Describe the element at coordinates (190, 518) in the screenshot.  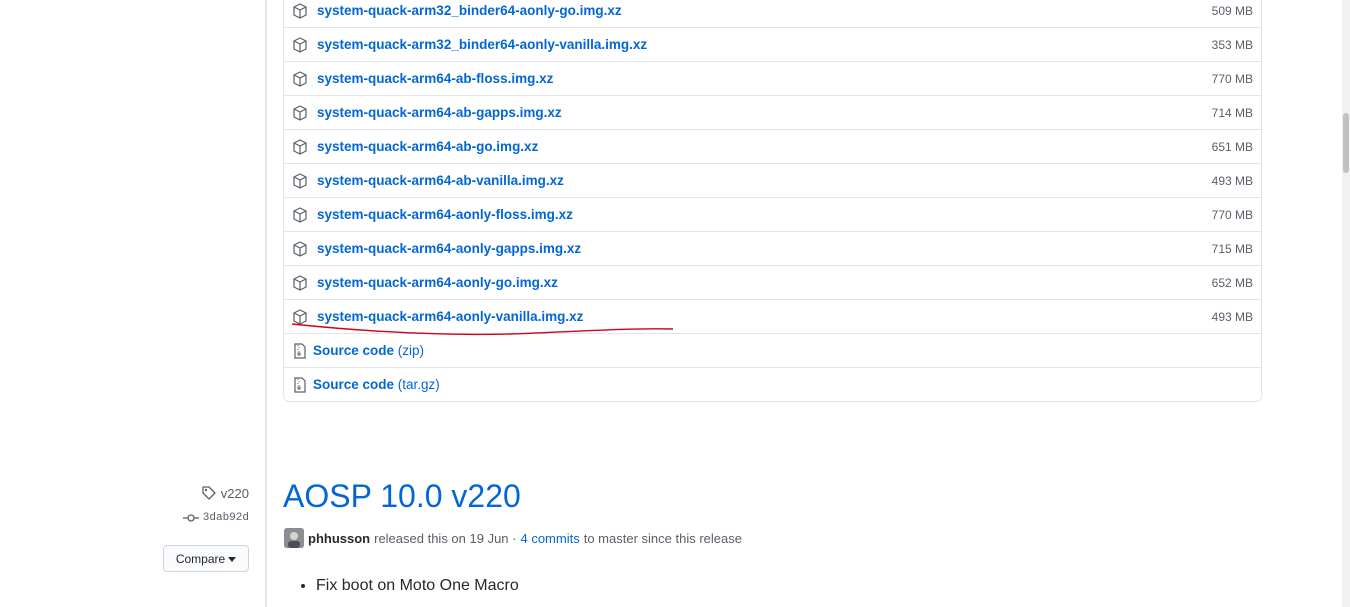
I see `git-commit-icon` at that location.